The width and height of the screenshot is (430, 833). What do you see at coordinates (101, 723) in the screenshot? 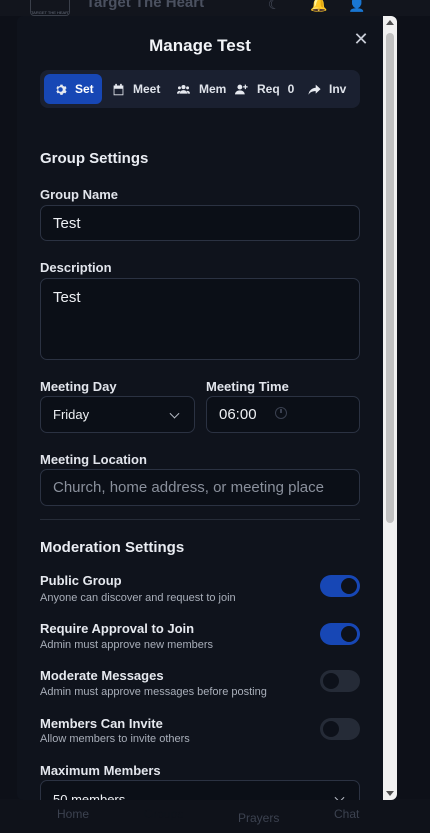
I see `members-can-invite-title: Members Can Invite` at bounding box center [101, 723].